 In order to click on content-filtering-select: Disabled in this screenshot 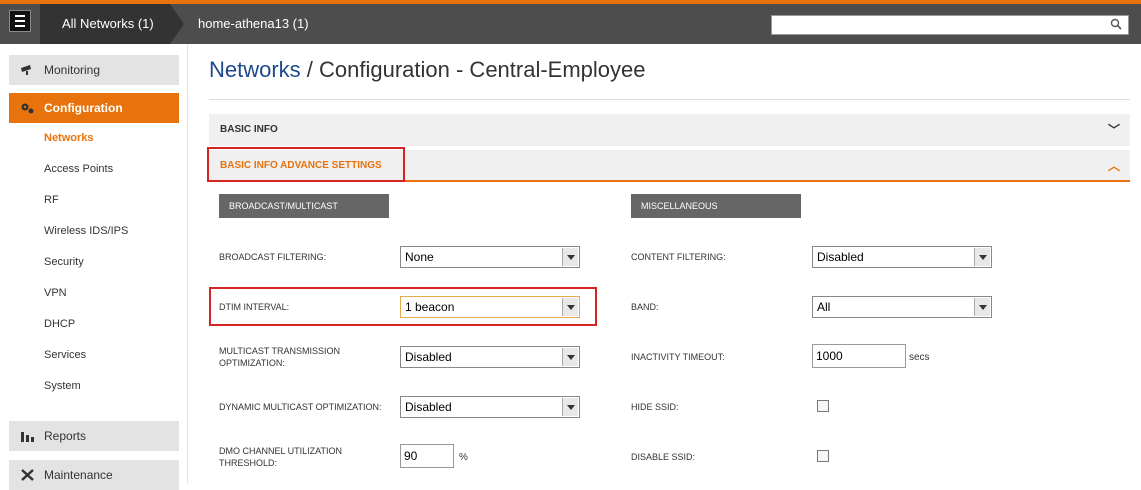, I will do `click(902, 257)`.